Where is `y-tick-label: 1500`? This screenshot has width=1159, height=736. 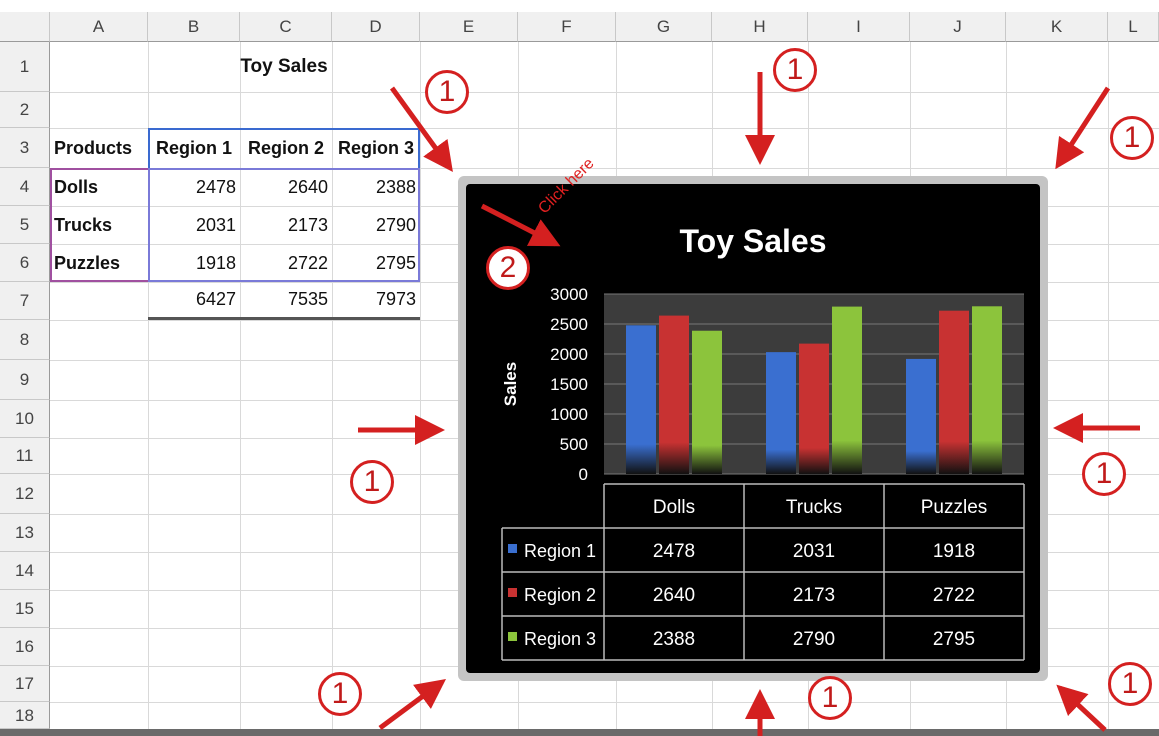
y-tick-label: 1500 is located at coordinates (569, 384).